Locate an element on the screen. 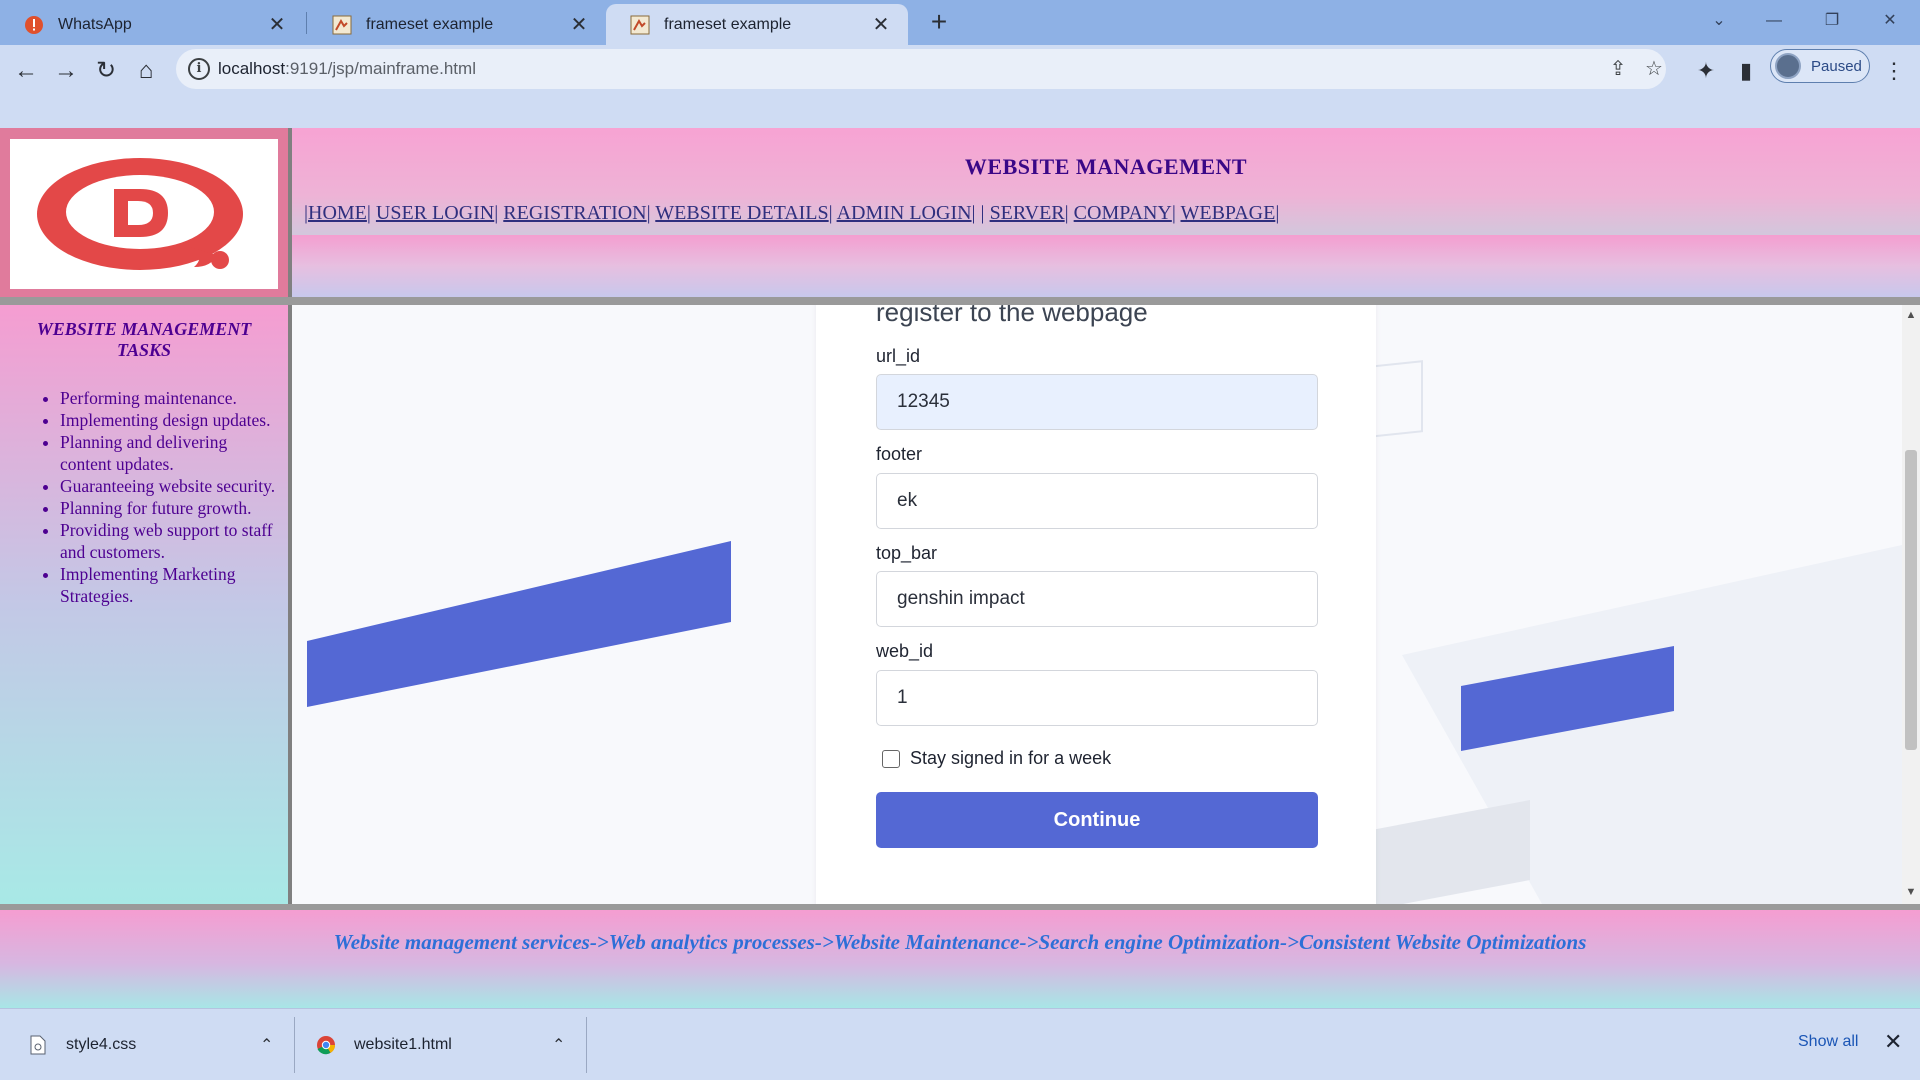  url-id-label: url_id is located at coordinates (898, 356).